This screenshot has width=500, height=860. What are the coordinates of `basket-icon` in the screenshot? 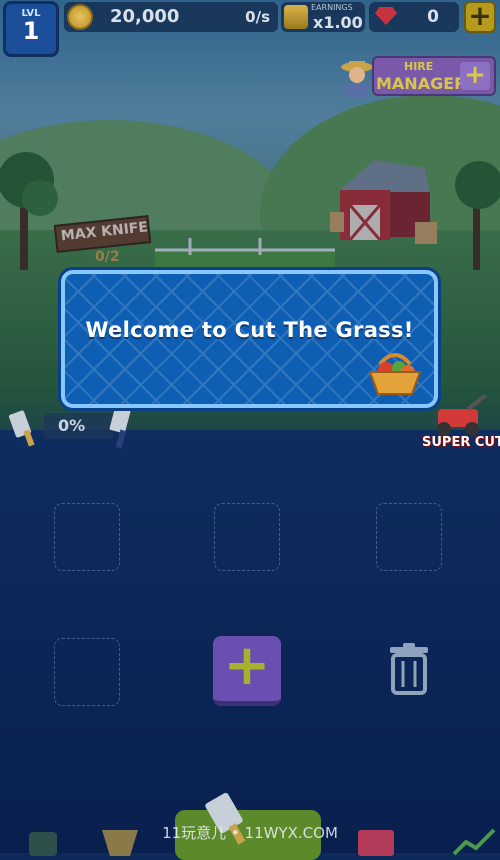 It's located at (395, 374).